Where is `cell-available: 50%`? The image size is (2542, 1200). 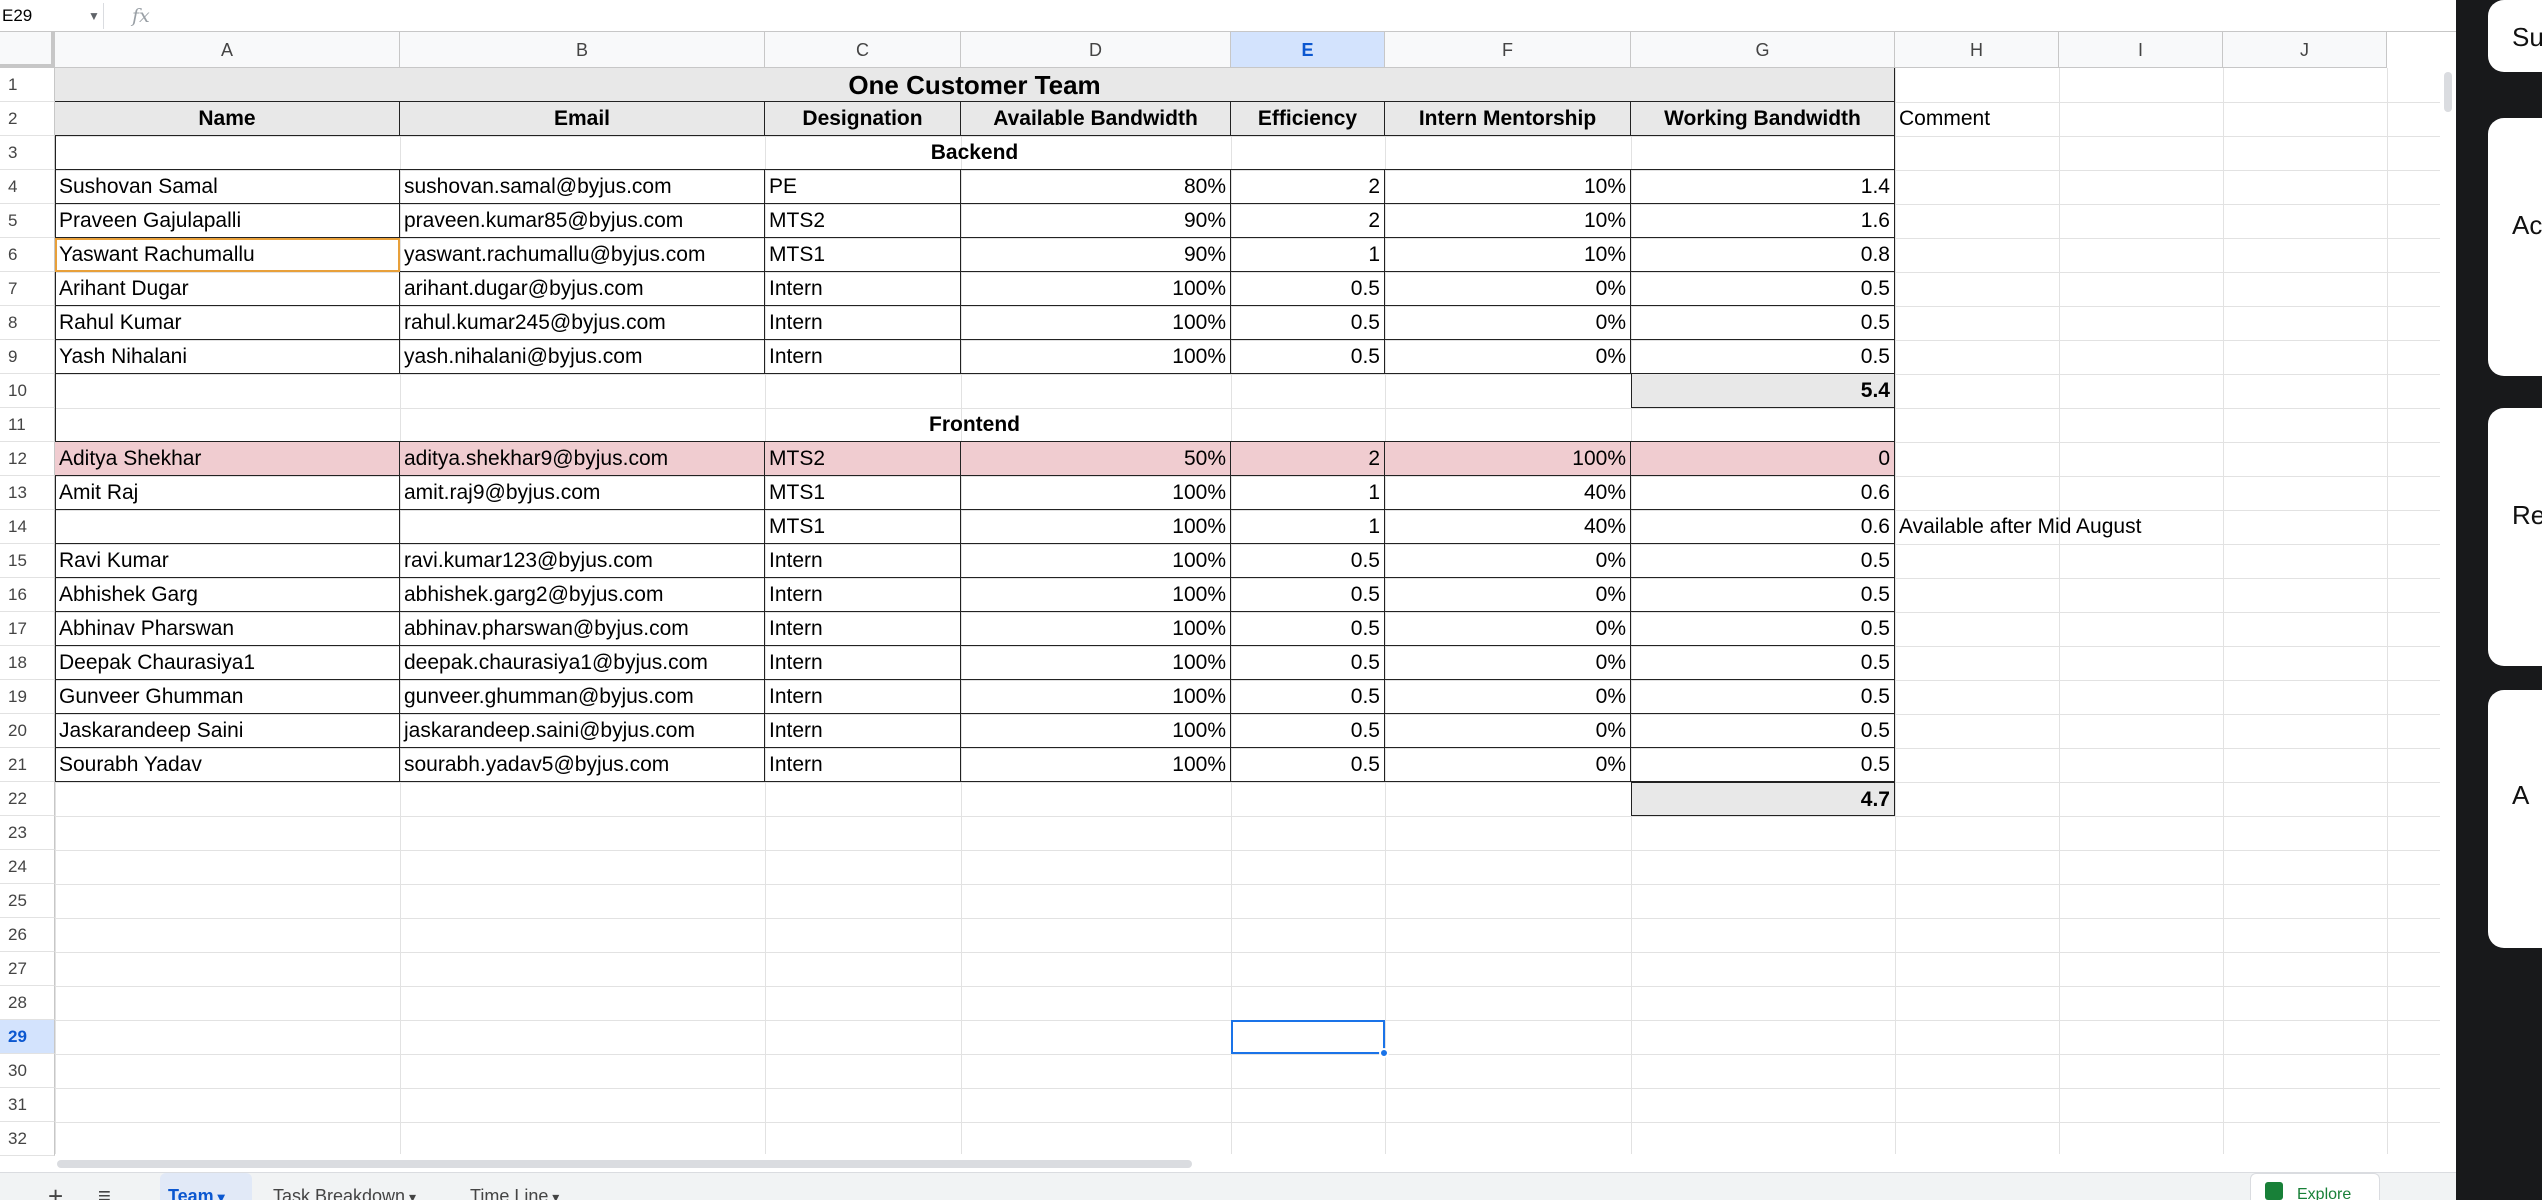
cell-available: 50% is located at coordinates (1096, 459).